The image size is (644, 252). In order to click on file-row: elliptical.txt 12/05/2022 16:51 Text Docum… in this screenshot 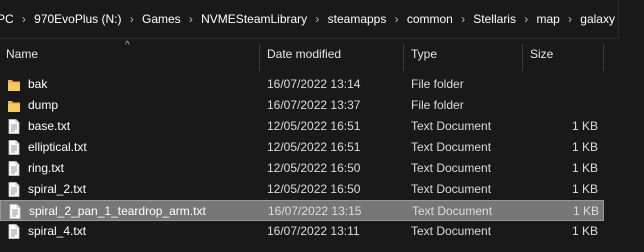, I will do `click(302, 147)`.